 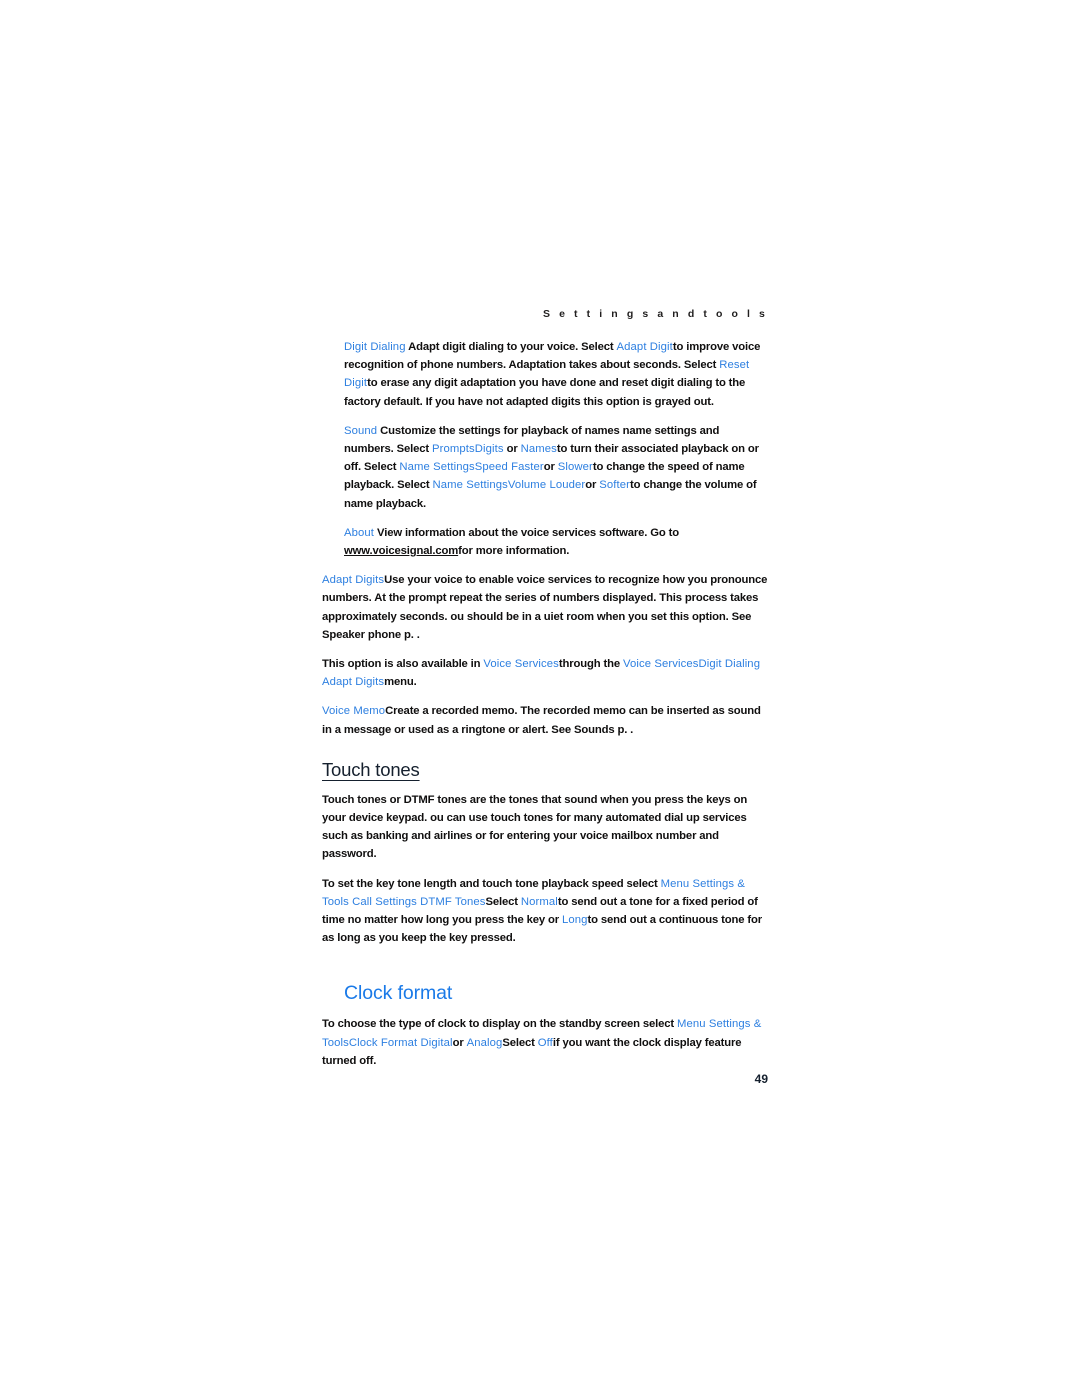 What do you see at coordinates (484, 1042) in the screenshot?
I see `ui-term-analog: Analog` at bounding box center [484, 1042].